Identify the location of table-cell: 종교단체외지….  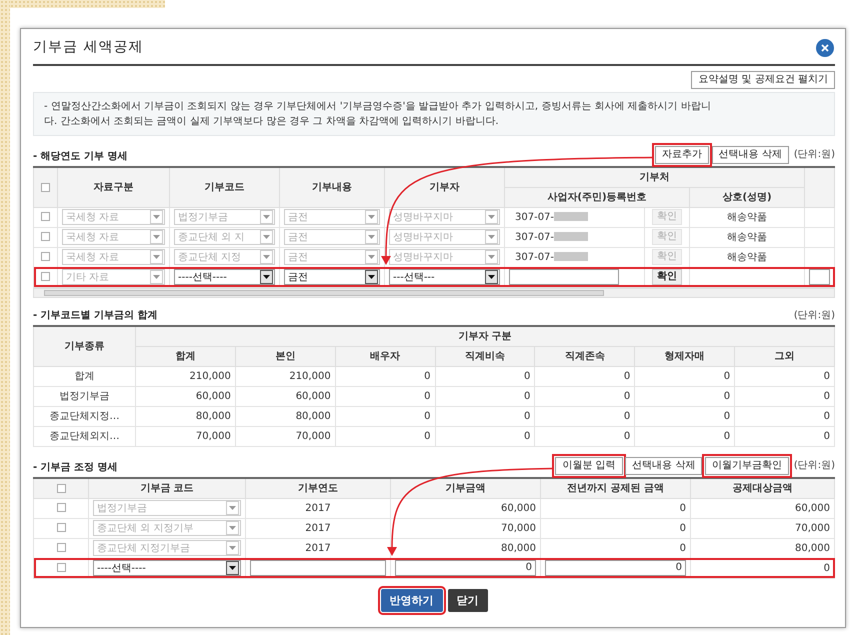
(85, 436).